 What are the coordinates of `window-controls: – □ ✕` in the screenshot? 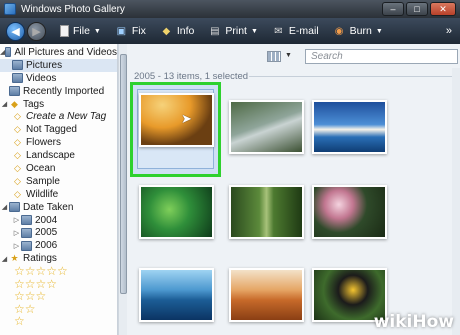 It's located at (419, 9).